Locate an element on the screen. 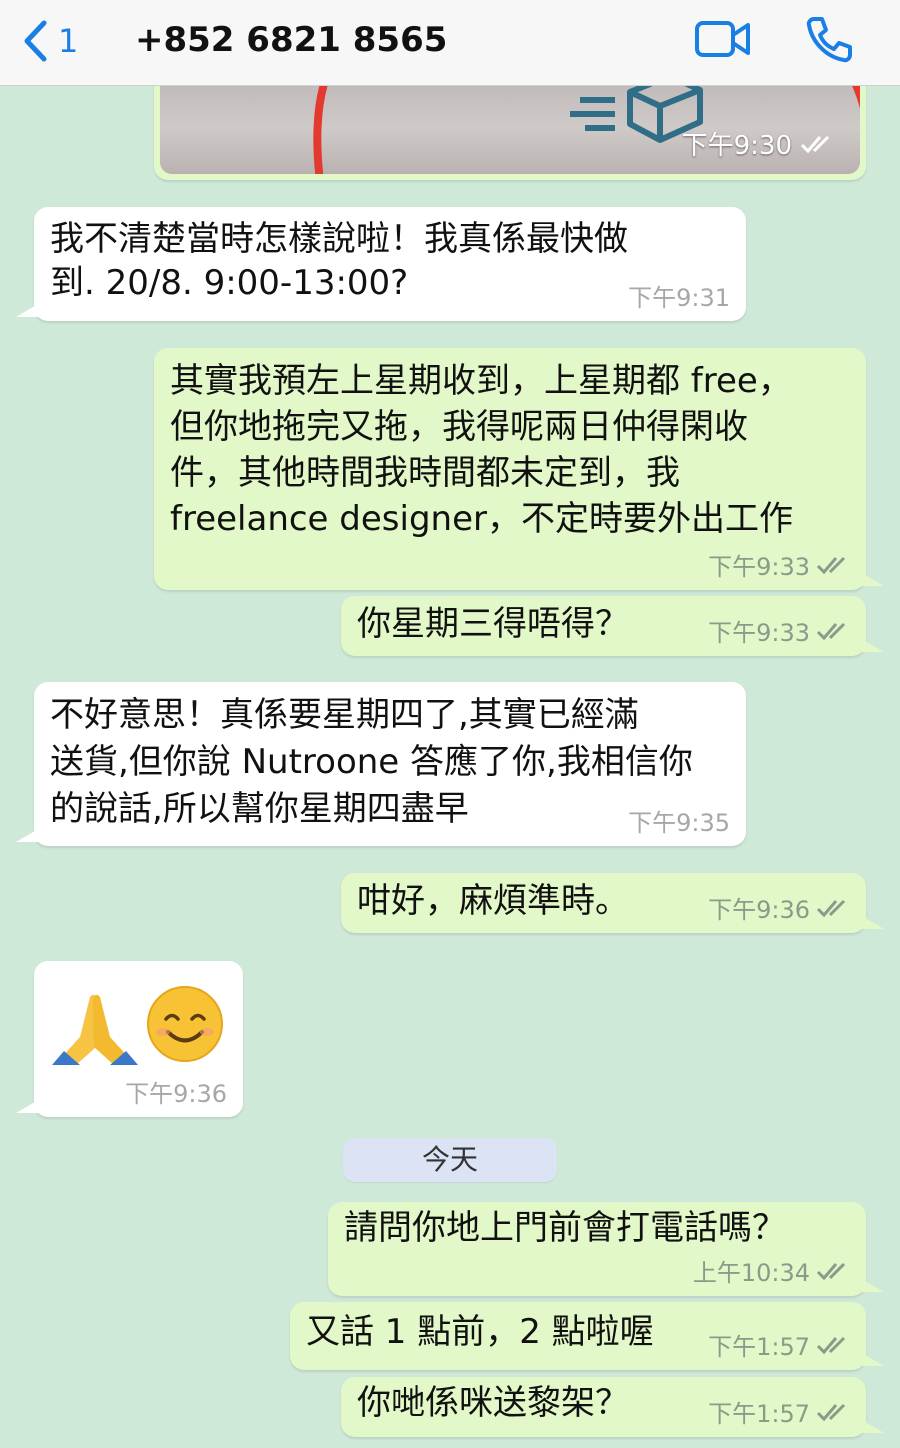 Image resolution: width=900 pixels, height=1448 pixels. contact-name: +852 6821 8565 is located at coordinates (291, 40).